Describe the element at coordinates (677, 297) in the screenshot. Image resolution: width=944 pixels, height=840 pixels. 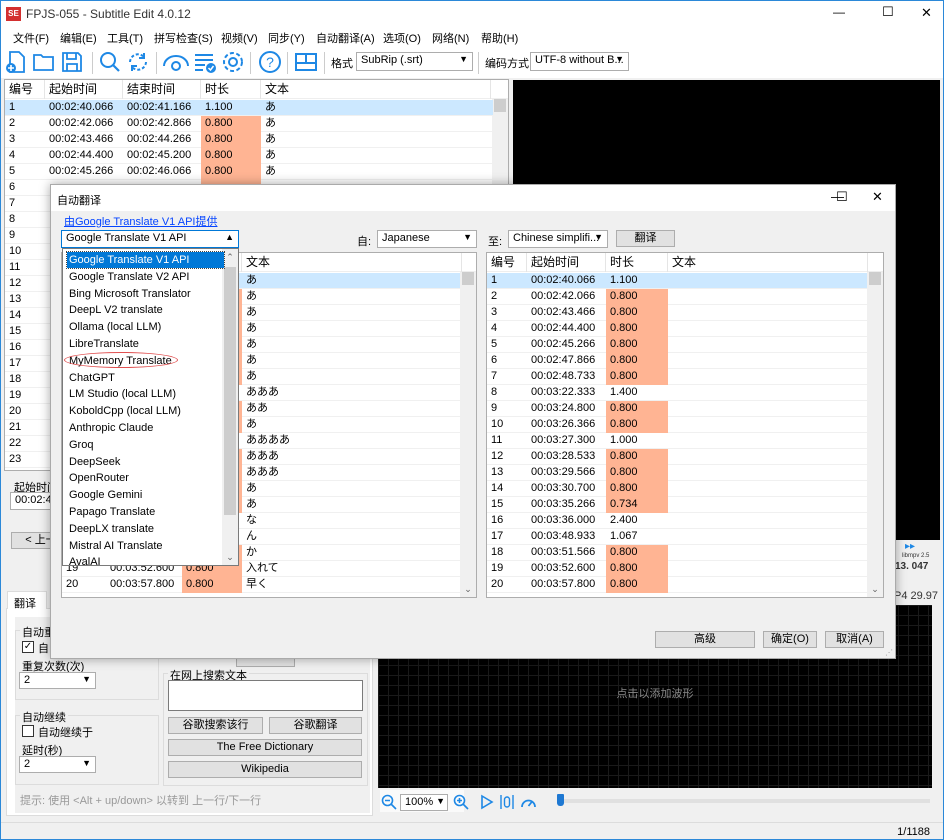
I see `table-row: 2 00:02:42.066 0.800` at that location.